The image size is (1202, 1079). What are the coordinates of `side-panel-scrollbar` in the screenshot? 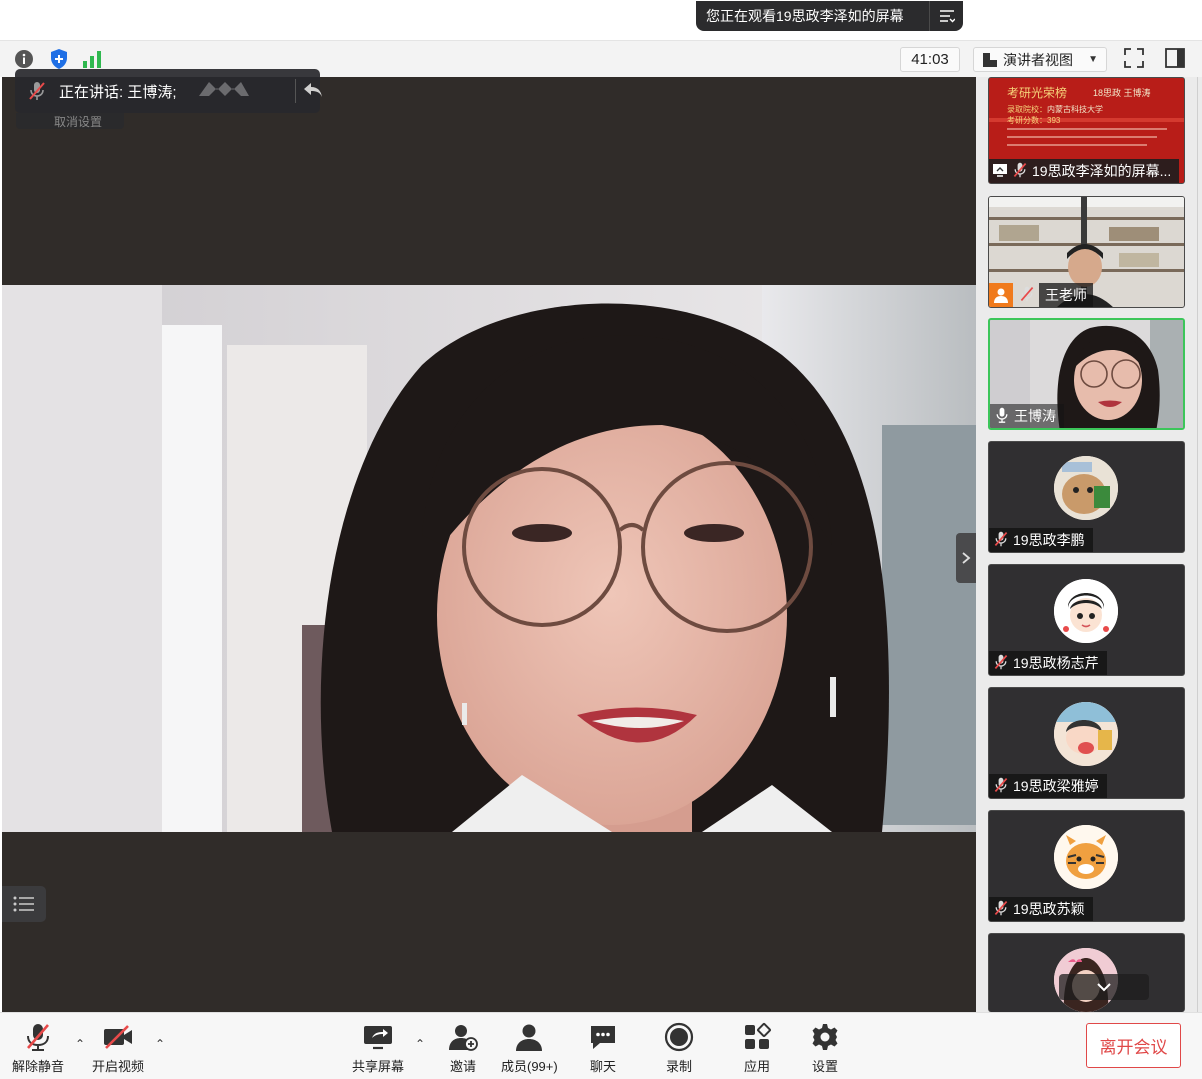 It's located at (1197, 544).